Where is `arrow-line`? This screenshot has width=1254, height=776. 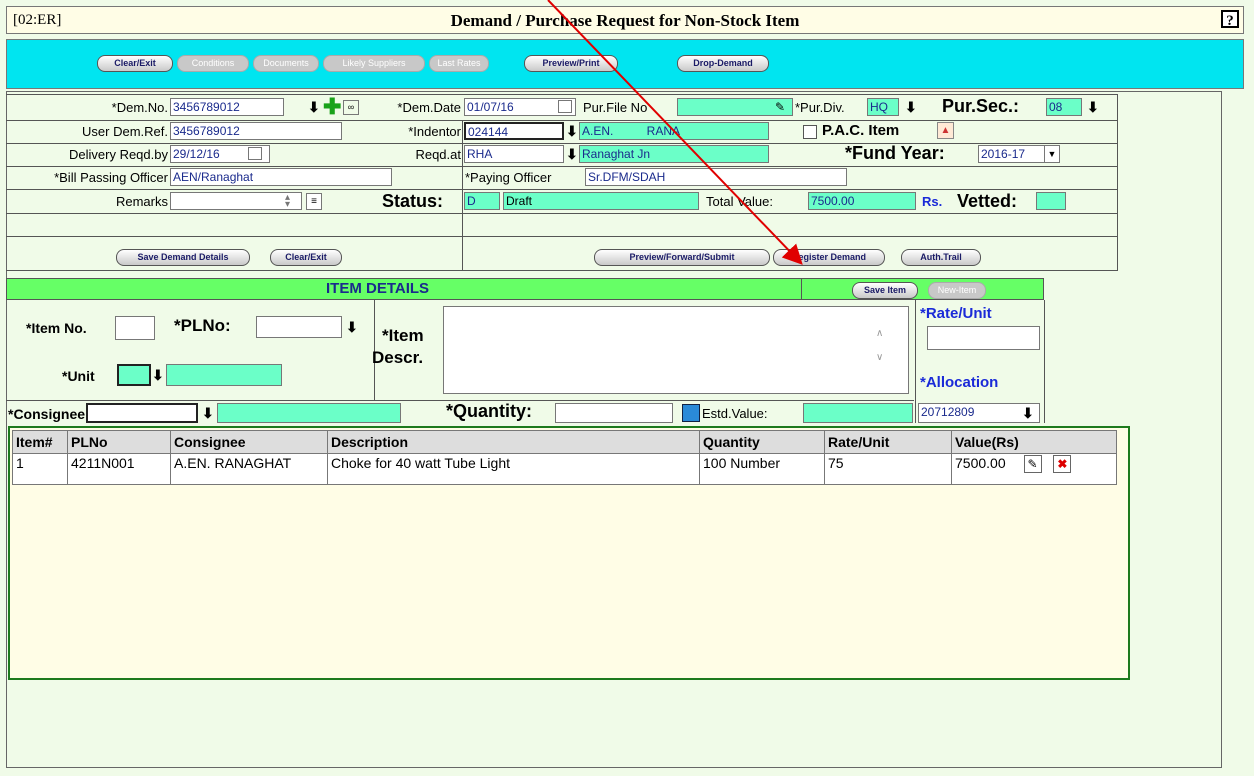
arrow-line is located at coordinates (675, 132).